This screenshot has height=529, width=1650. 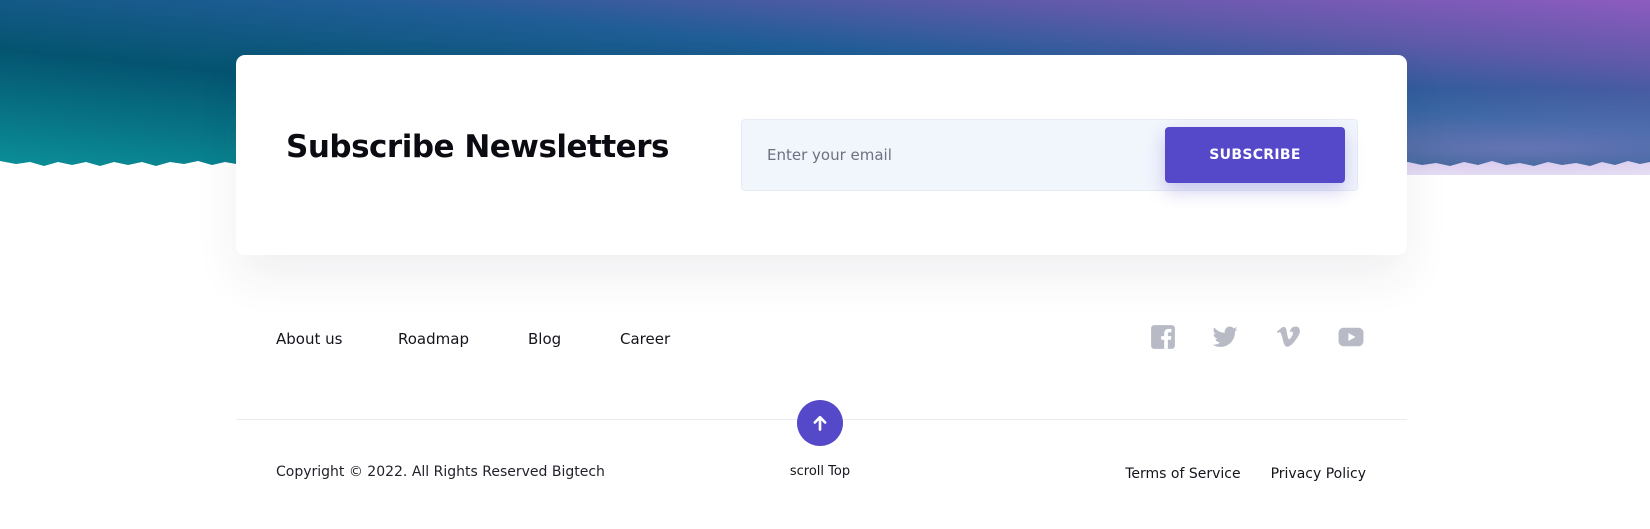 What do you see at coordinates (1318, 474) in the screenshot?
I see `privacy-policy-link: Privacy Policy` at bounding box center [1318, 474].